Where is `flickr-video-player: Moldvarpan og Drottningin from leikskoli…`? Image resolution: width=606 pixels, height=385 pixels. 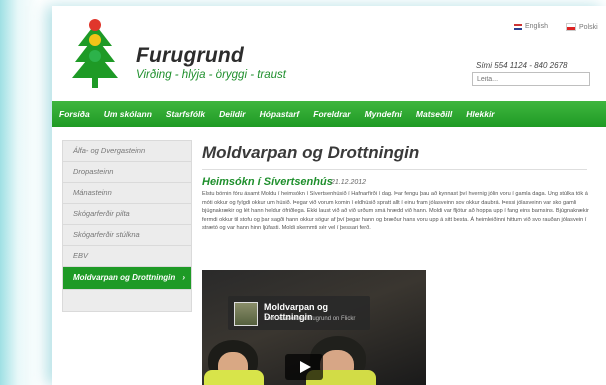 flickr-video-player: Moldvarpan og Drottningin from leikskoli… is located at coordinates (314, 327).